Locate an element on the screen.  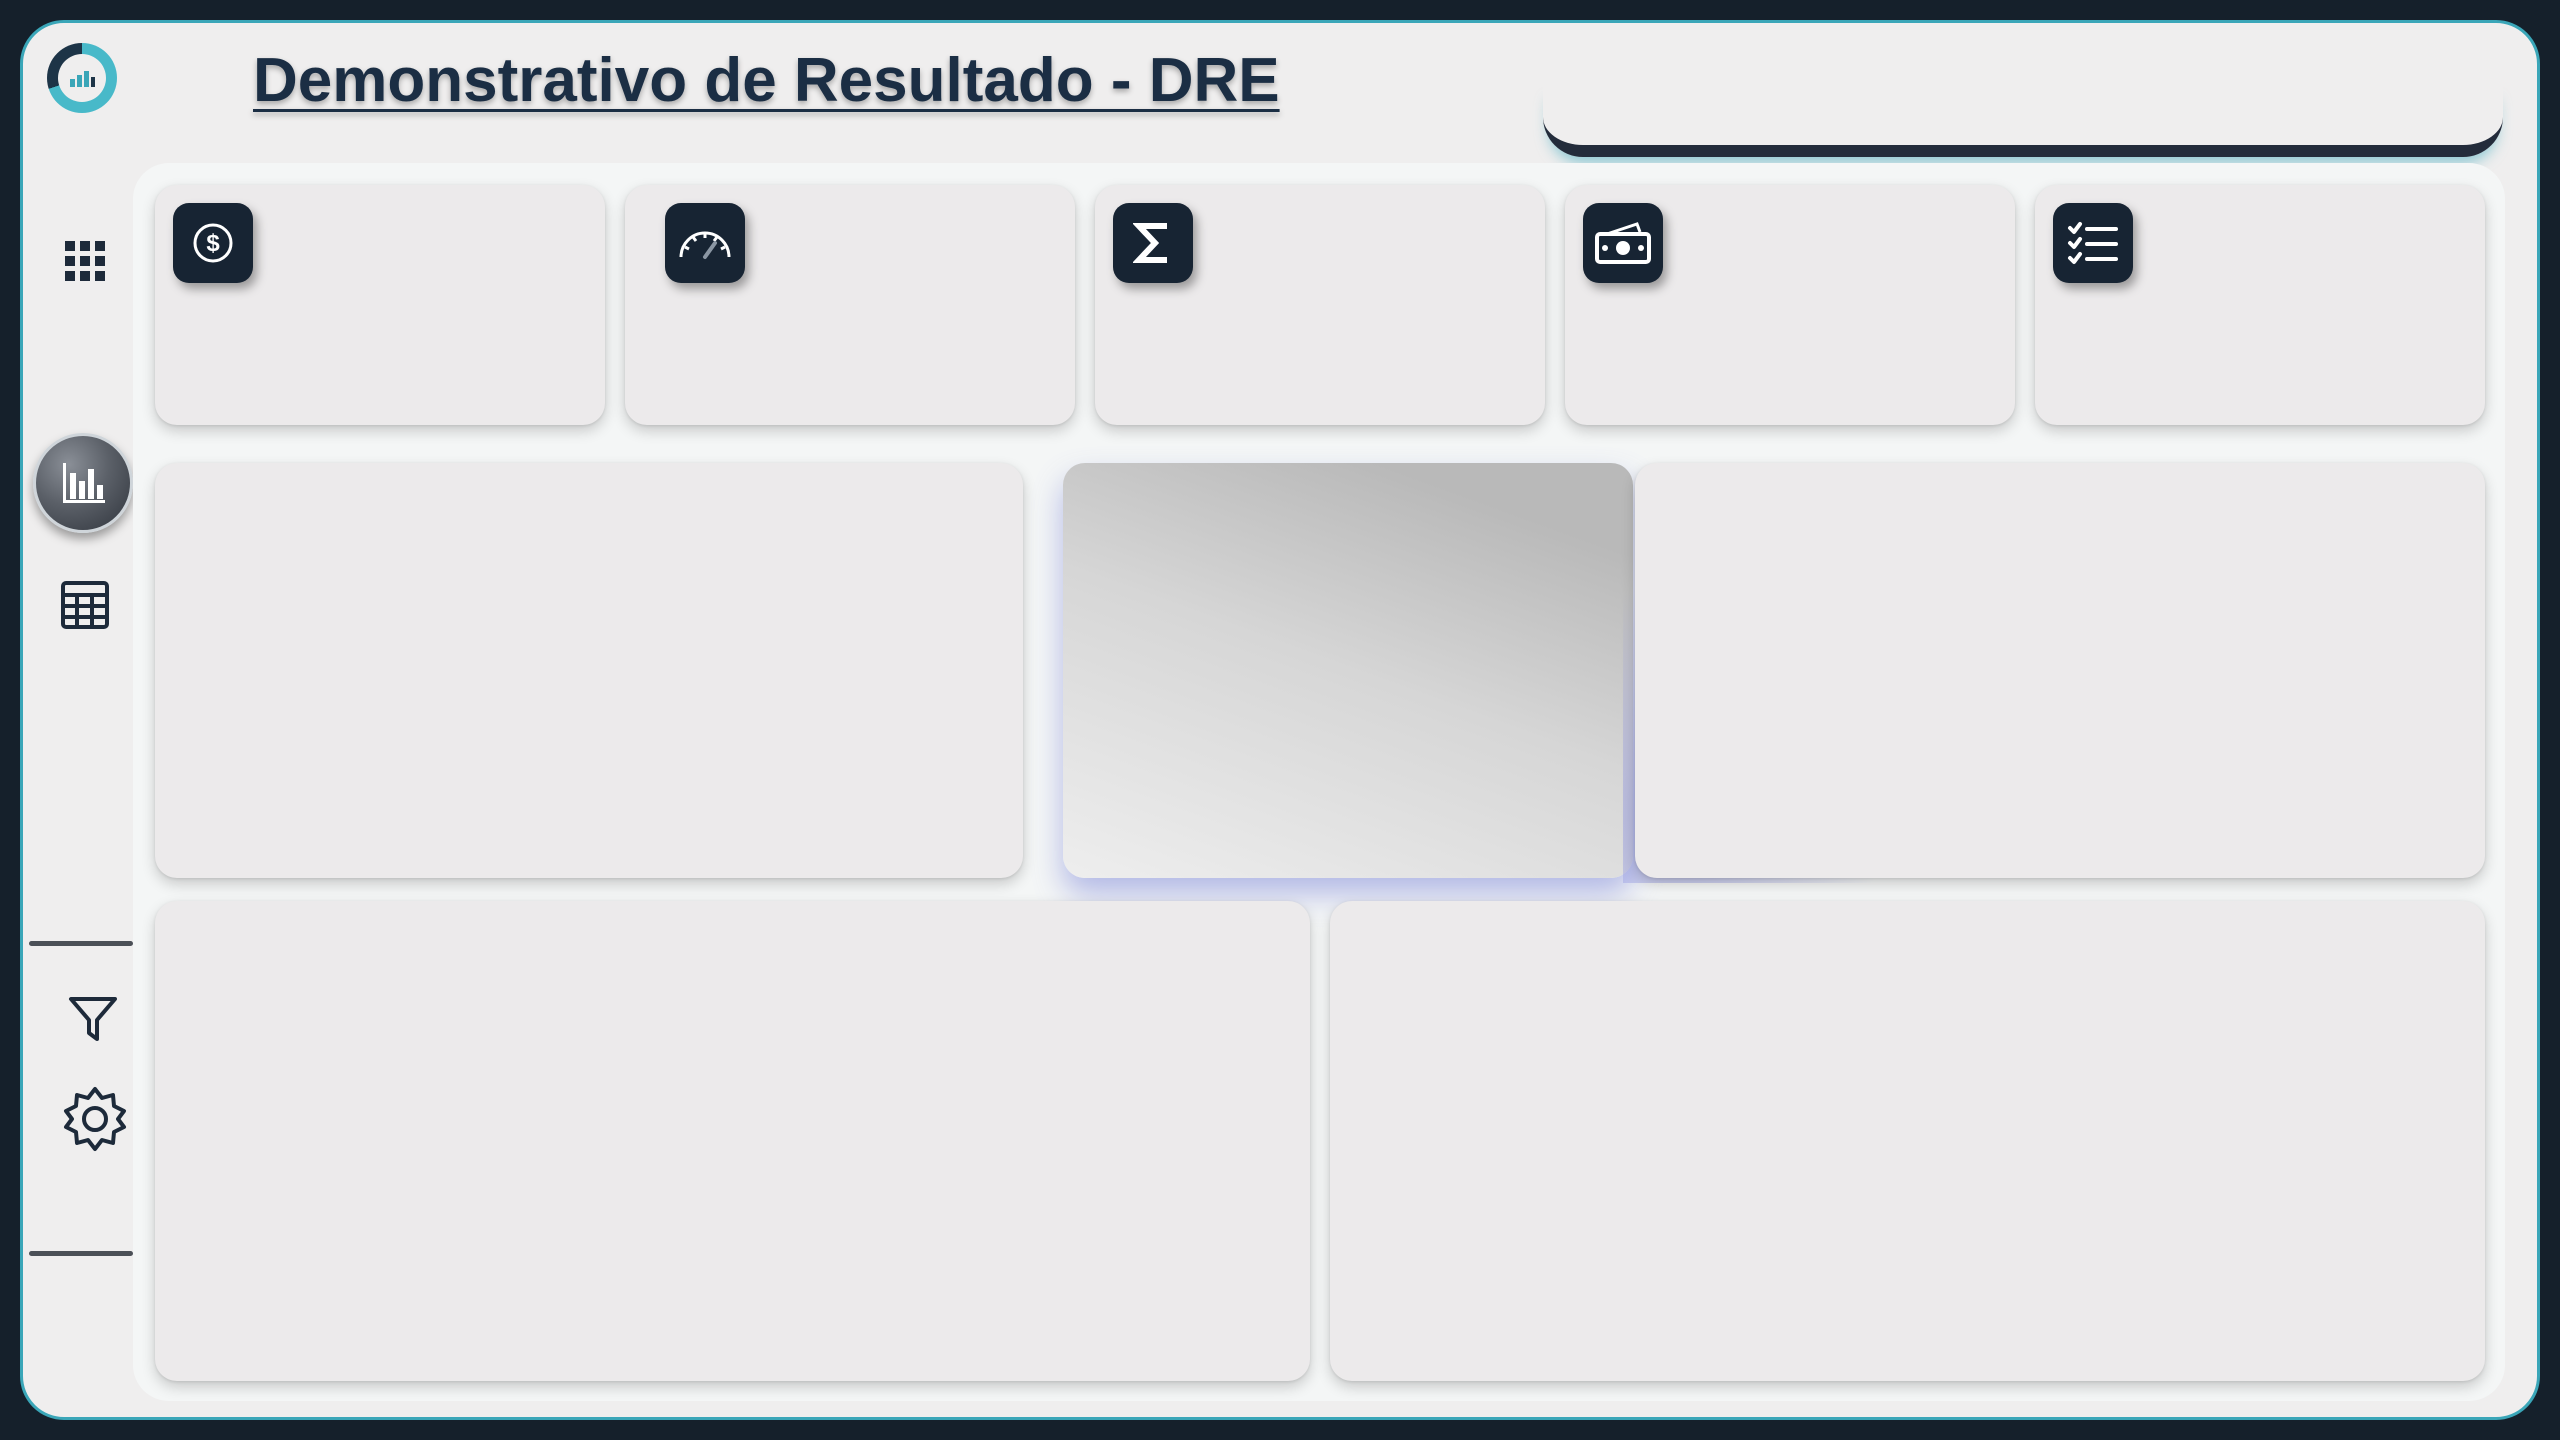
header-bar is located at coordinates (2023, 120).